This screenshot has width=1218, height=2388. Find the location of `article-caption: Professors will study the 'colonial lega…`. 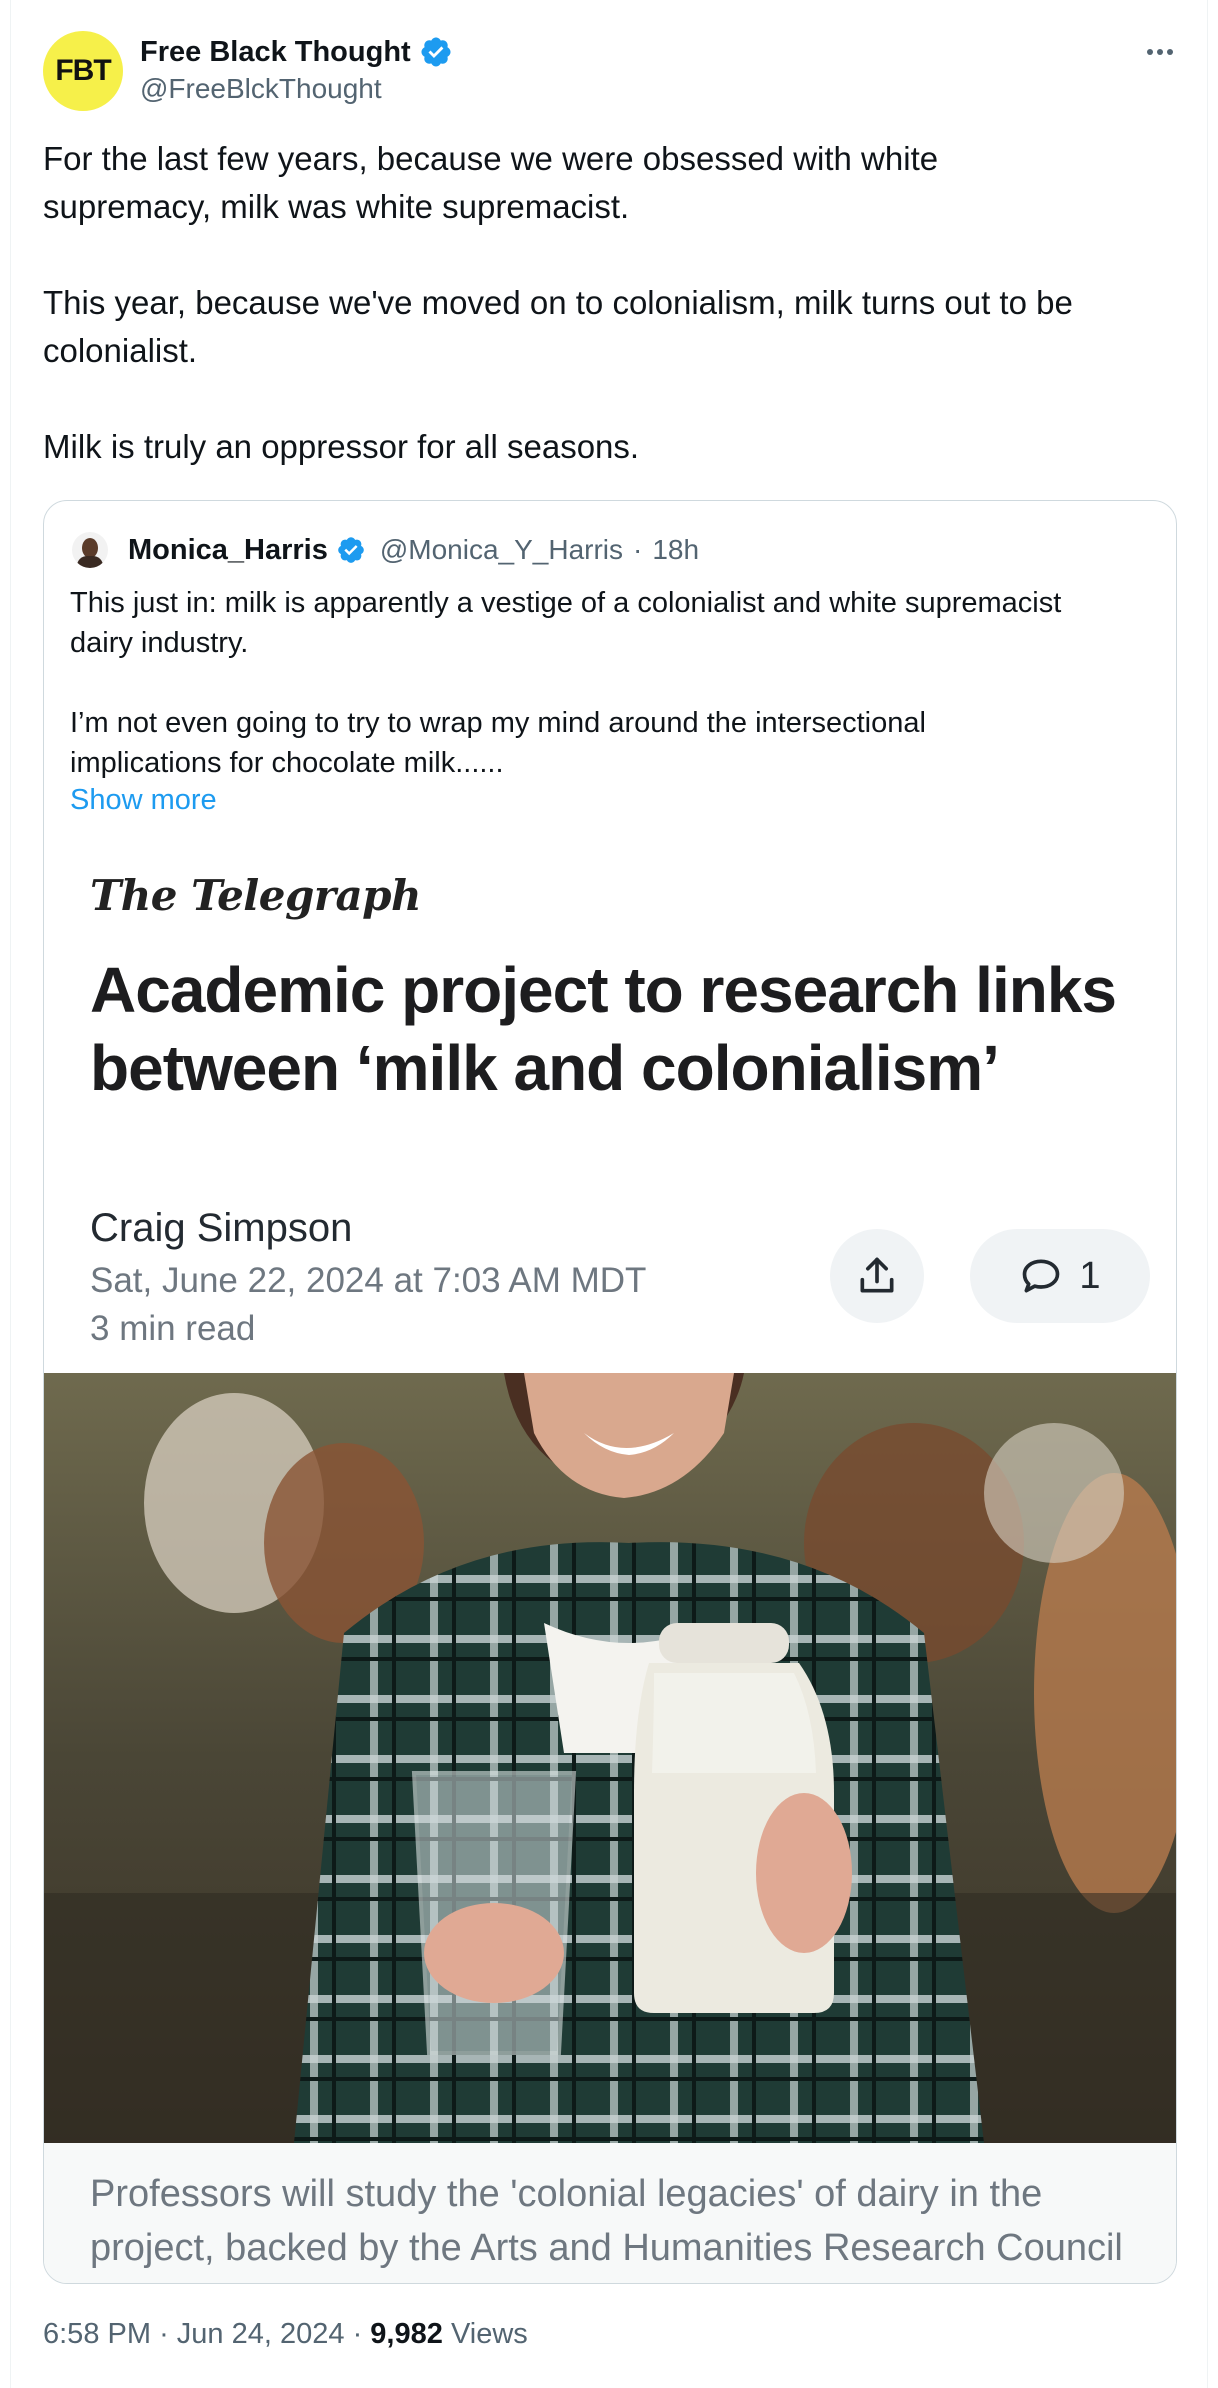

article-caption: Professors will study the 'colonial lega… is located at coordinates (606, 2221).